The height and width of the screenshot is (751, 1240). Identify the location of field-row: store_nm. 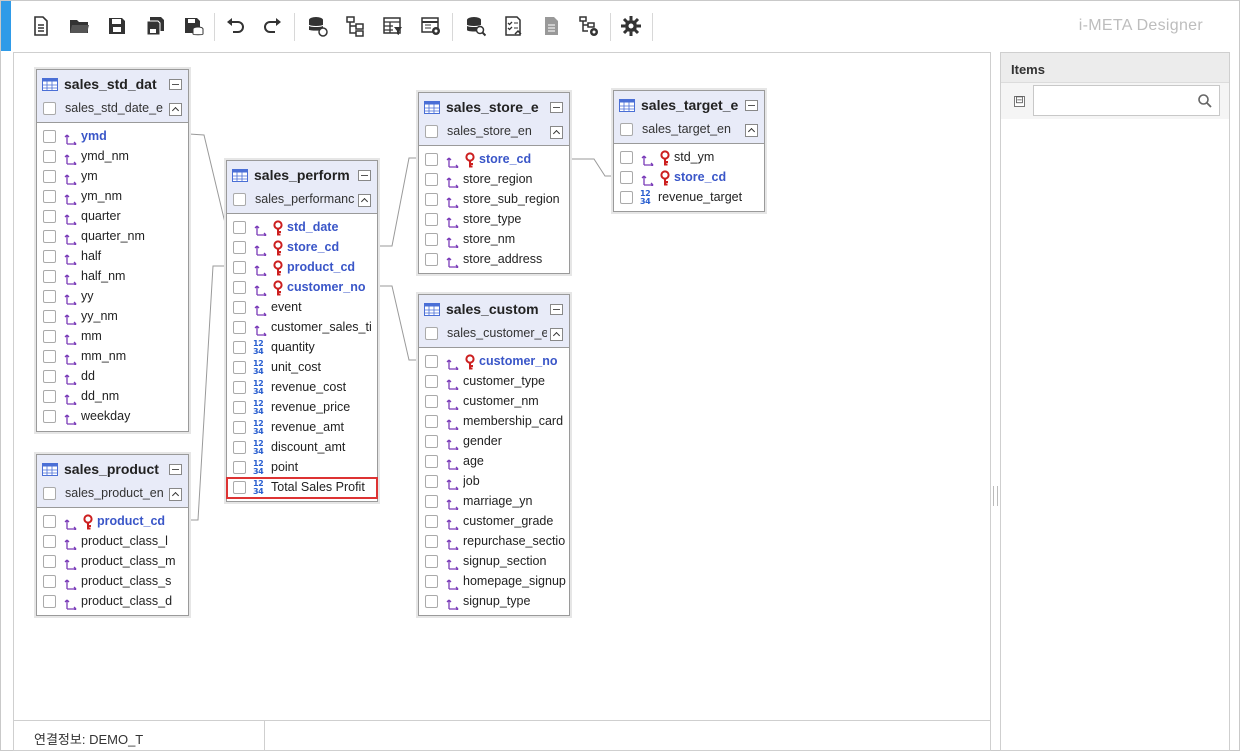
(494, 240).